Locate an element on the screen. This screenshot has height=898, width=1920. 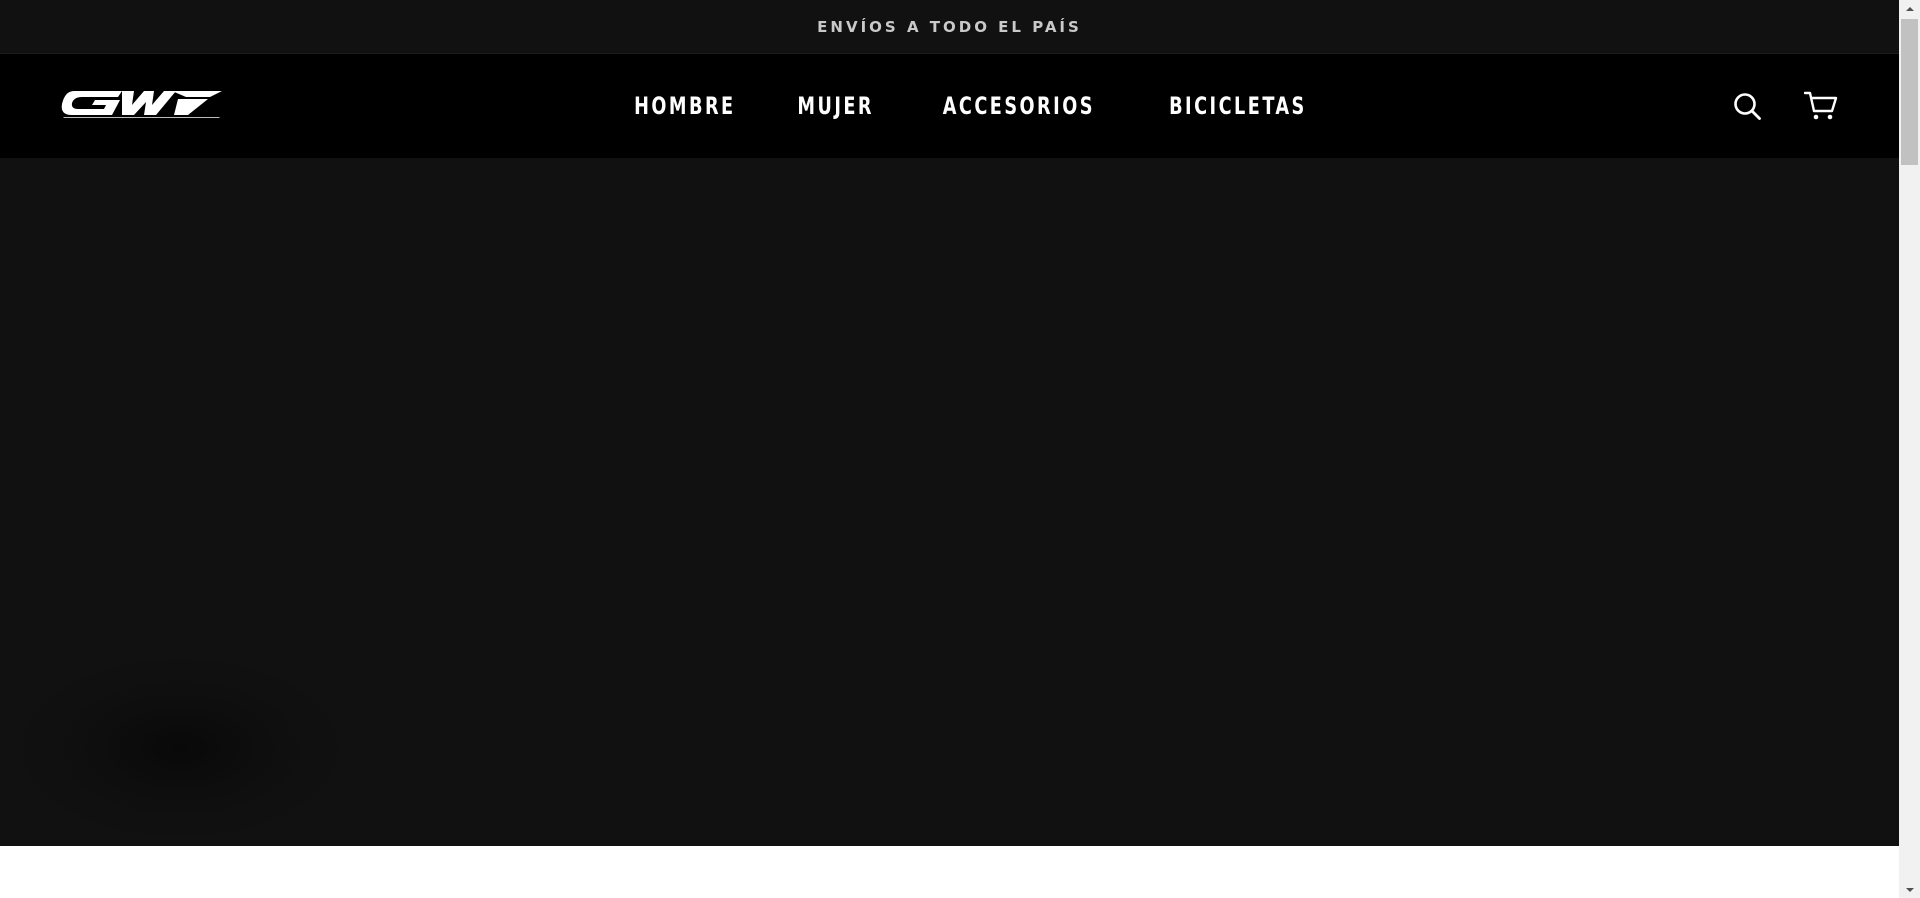
header-icons is located at coordinates (1784, 106).